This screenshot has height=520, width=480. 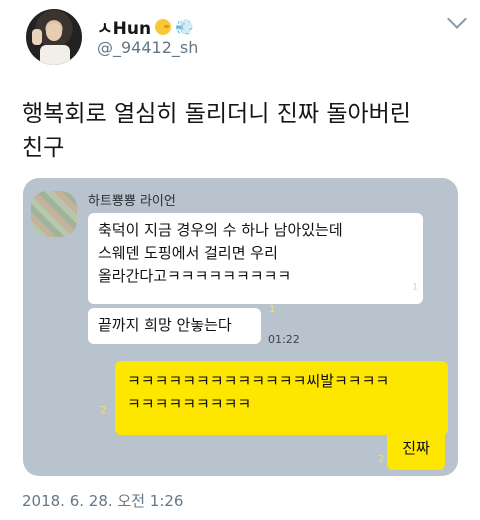 I want to click on tweet-text: 행복회로 열심히 돌리더니 진짜 돌아버린 친구, so click(x=242, y=131).